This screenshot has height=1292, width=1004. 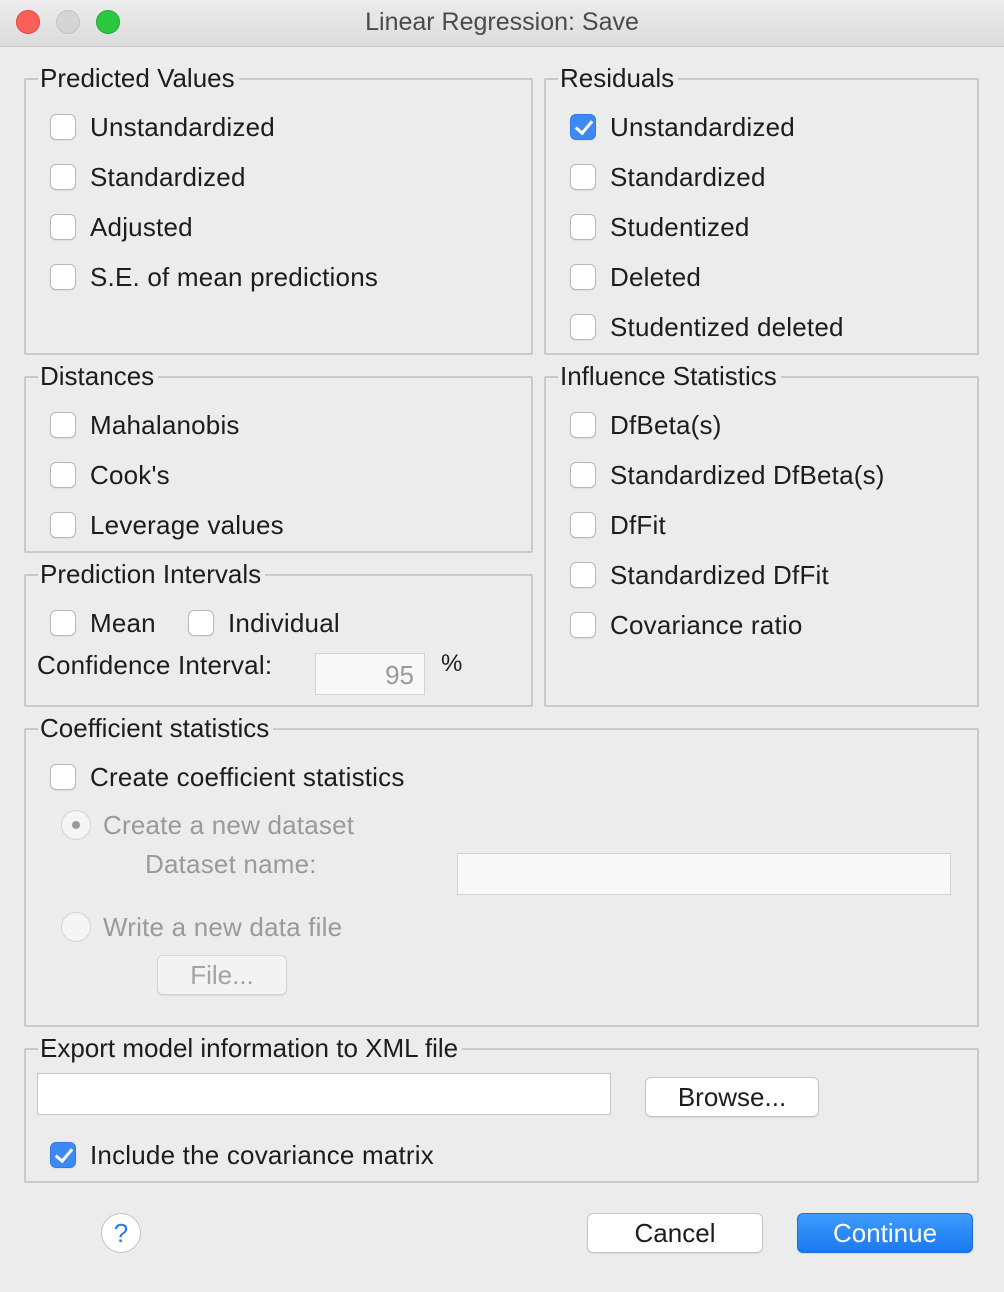 What do you see at coordinates (156, 728) in the screenshot?
I see `coefficient-statistics-legend: Coefficient statistics` at bounding box center [156, 728].